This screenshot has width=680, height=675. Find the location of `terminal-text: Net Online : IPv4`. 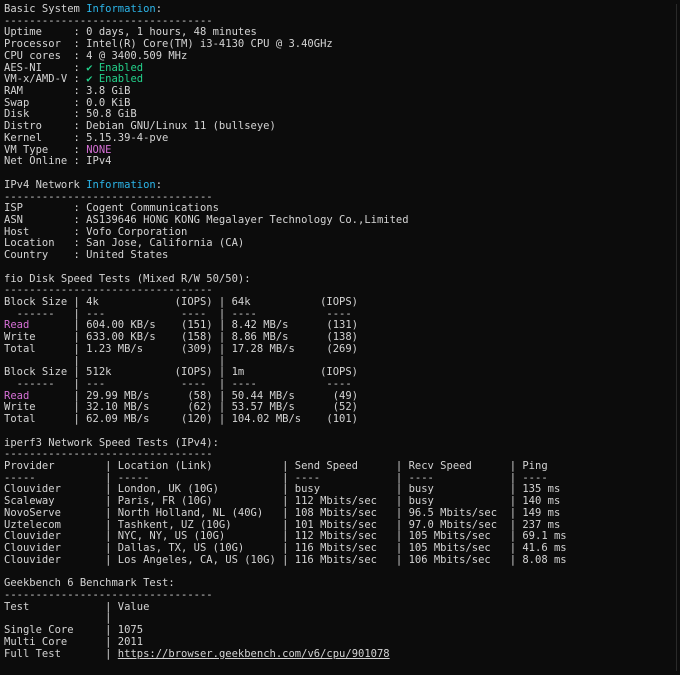

terminal-text: Net Online : IPv4 is located at coordinates (58, 161).